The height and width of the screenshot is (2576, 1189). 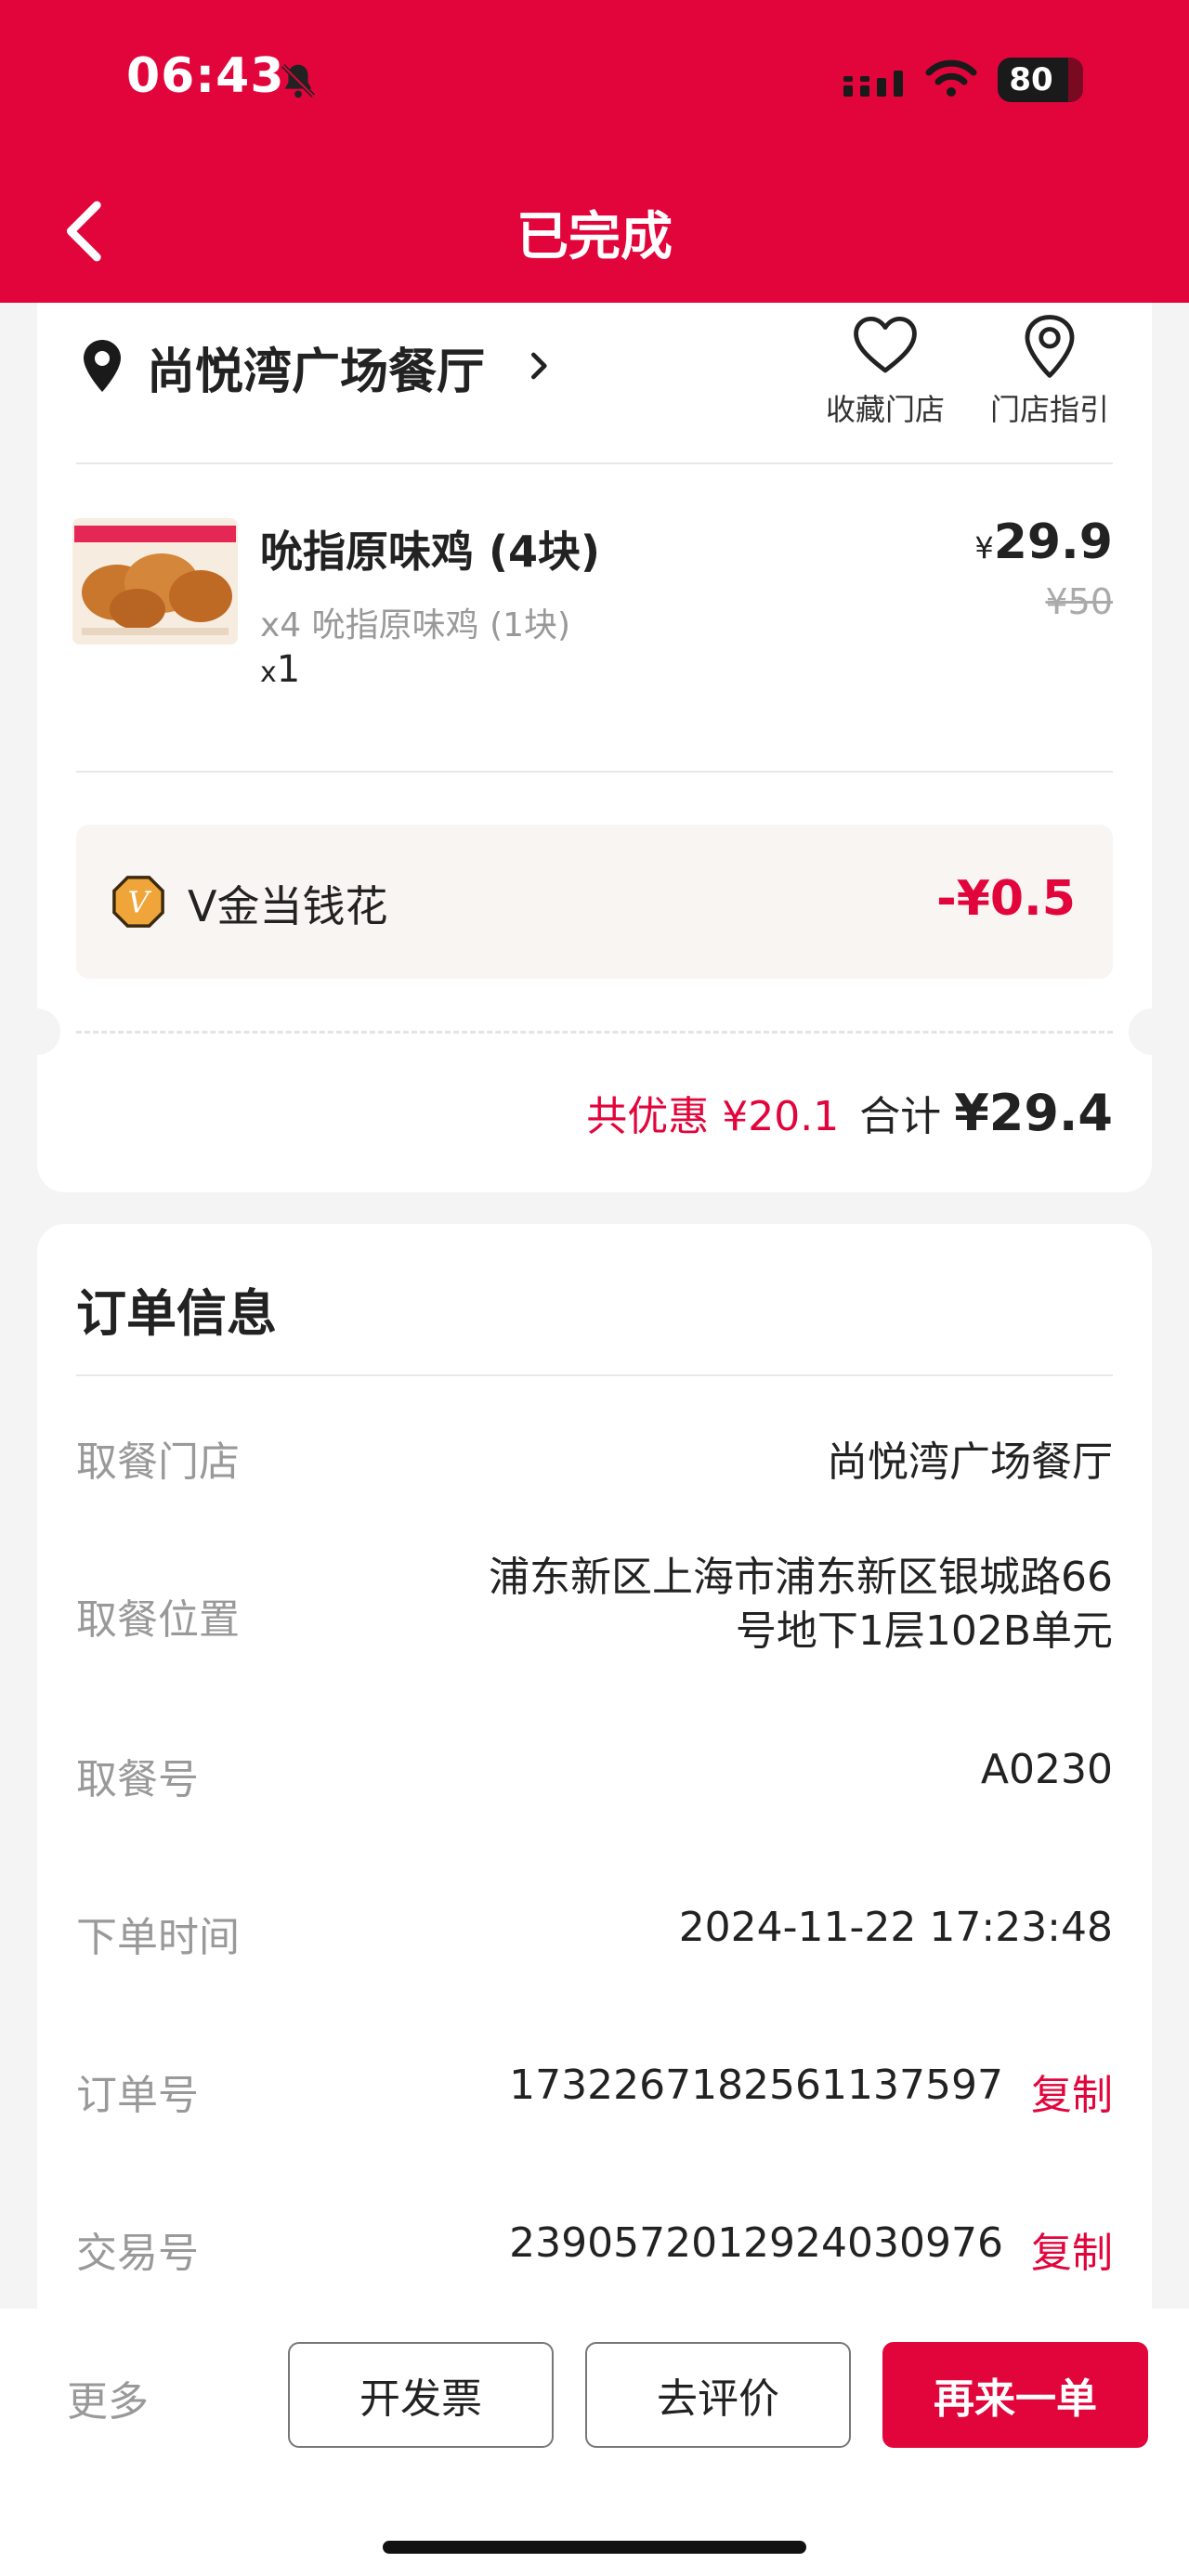 I want to click on price-value: 29.9, so click(x=1053, y=542).